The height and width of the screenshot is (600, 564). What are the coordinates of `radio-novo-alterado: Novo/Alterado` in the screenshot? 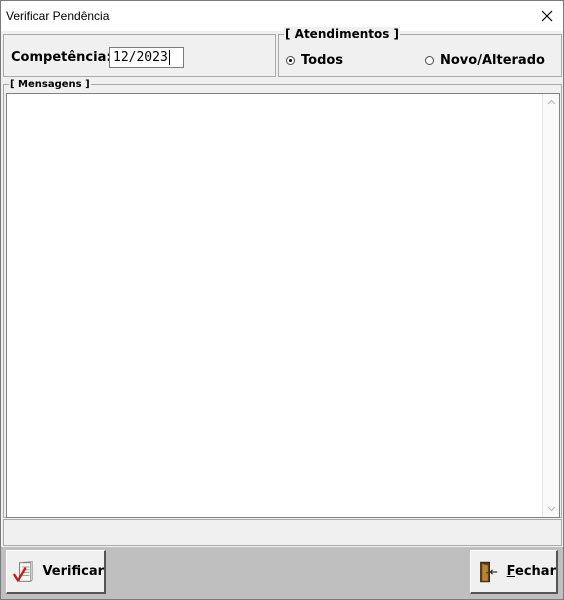 It's located at (485, 60).